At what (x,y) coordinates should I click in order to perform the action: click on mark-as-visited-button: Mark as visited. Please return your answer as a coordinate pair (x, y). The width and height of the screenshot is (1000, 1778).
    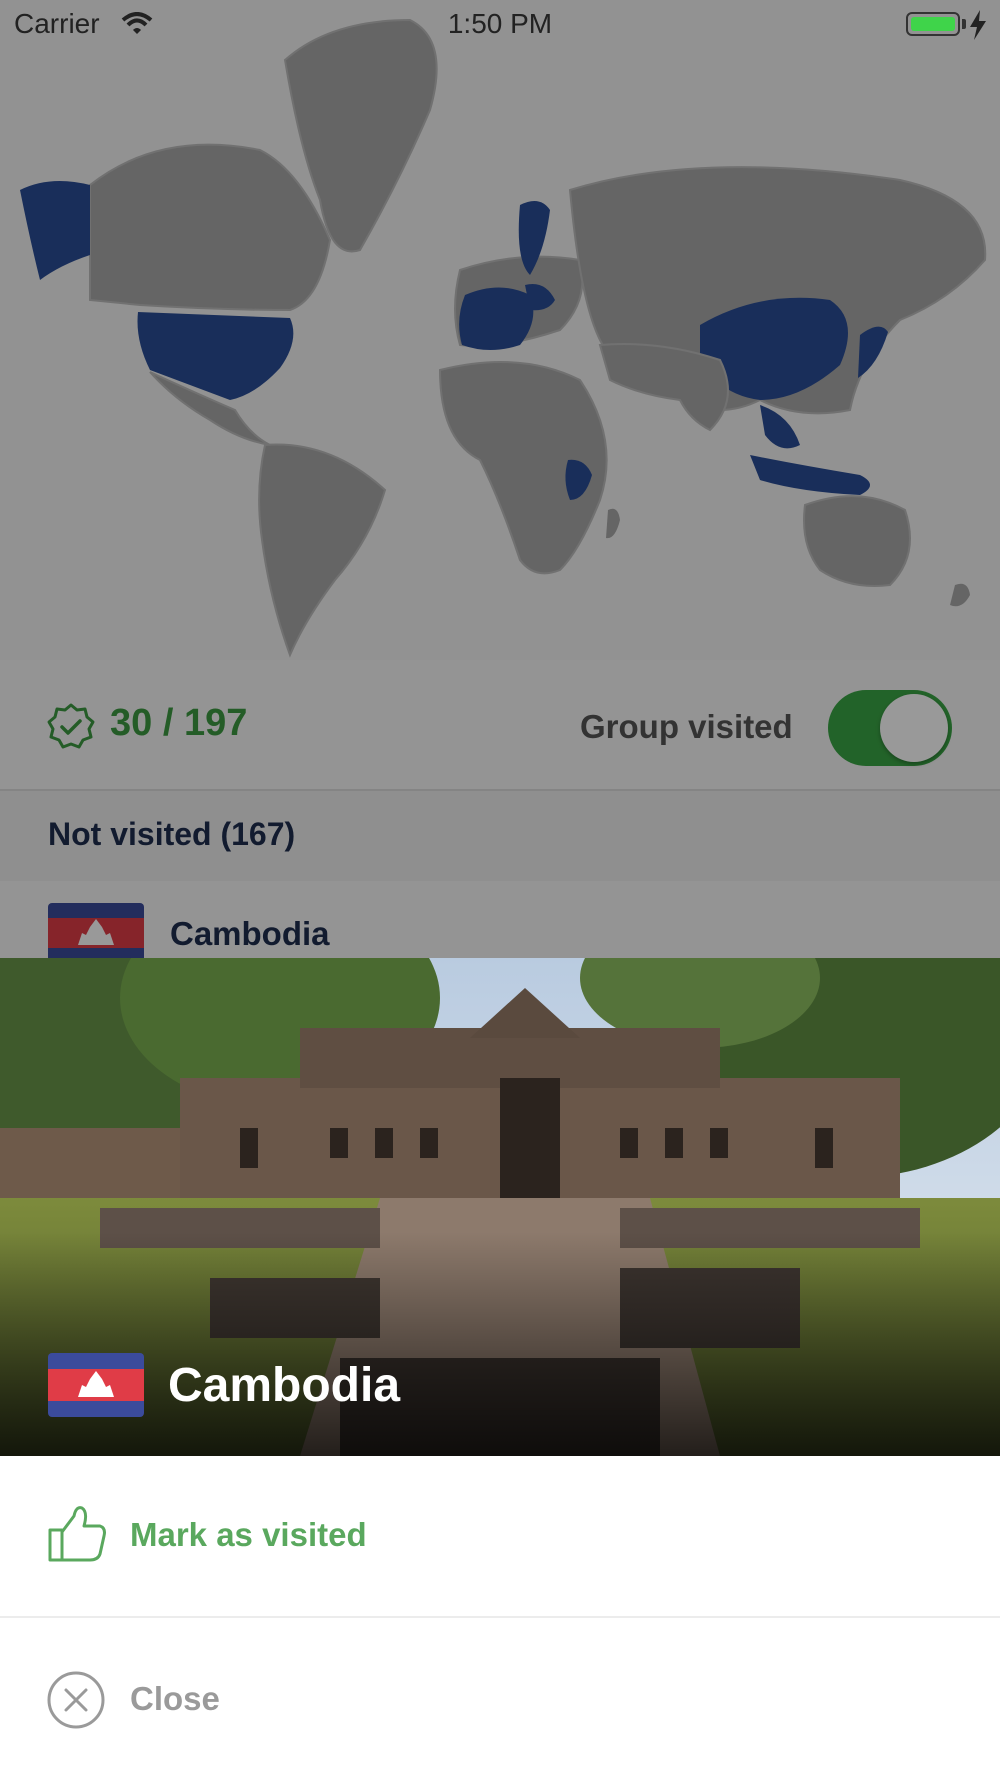
    Looking at the image, I should click on (500, 1536).